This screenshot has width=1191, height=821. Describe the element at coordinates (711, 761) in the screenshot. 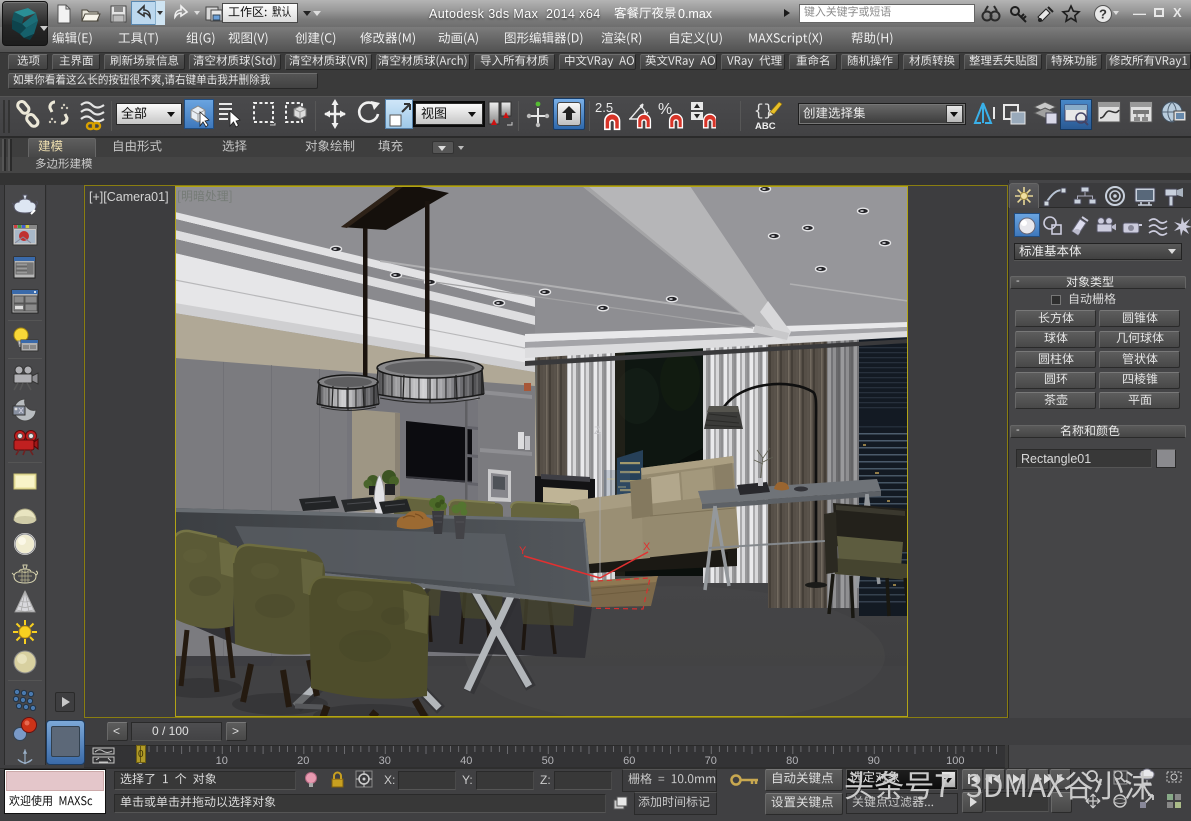

I see `svg-text: 70` at that location.